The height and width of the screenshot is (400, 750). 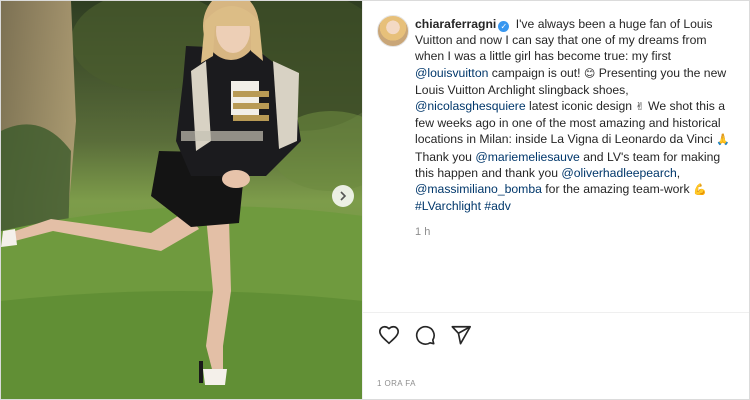 I want to click on comment-icon, so click(x=425, y=335).